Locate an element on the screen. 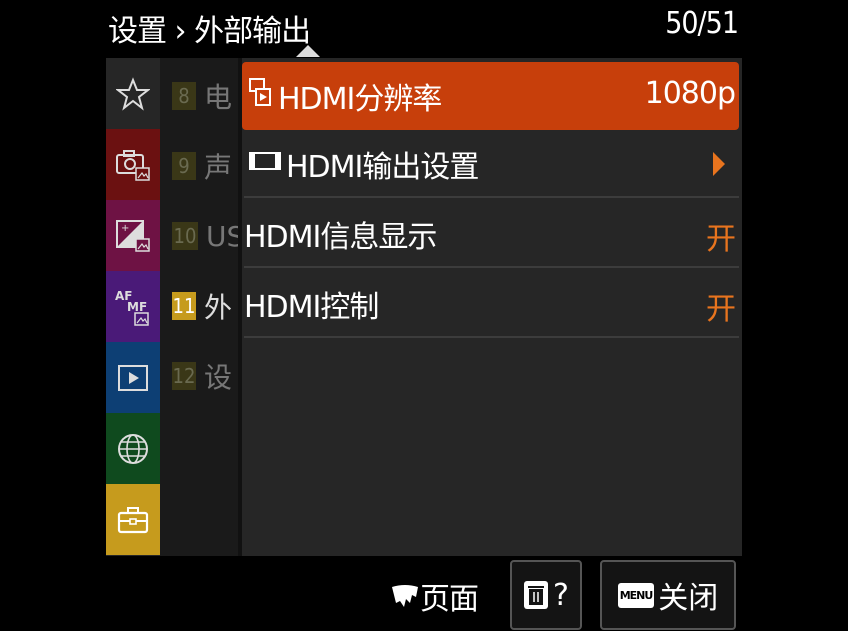 This screenshot has height=631, width=848. hdmi-resolution-icon is located at coordinates (261, 96).